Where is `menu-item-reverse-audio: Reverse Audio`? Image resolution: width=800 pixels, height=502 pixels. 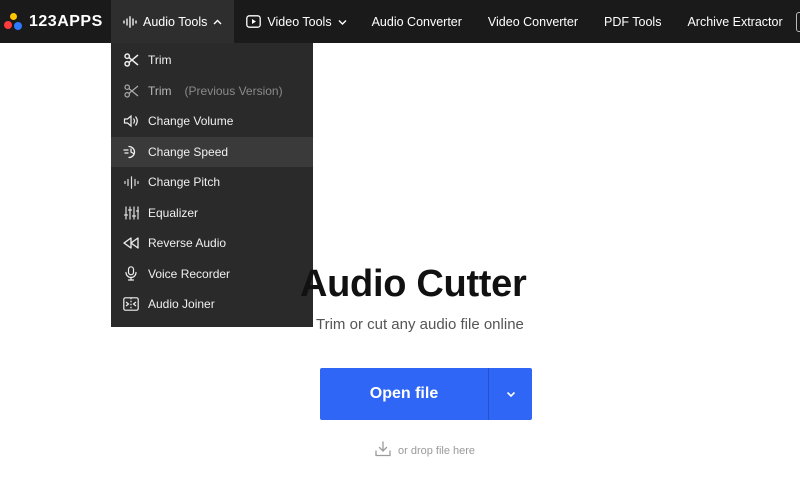 menu-item-reverse-audio: Reverse Audio is located at coordinates (212, 243).